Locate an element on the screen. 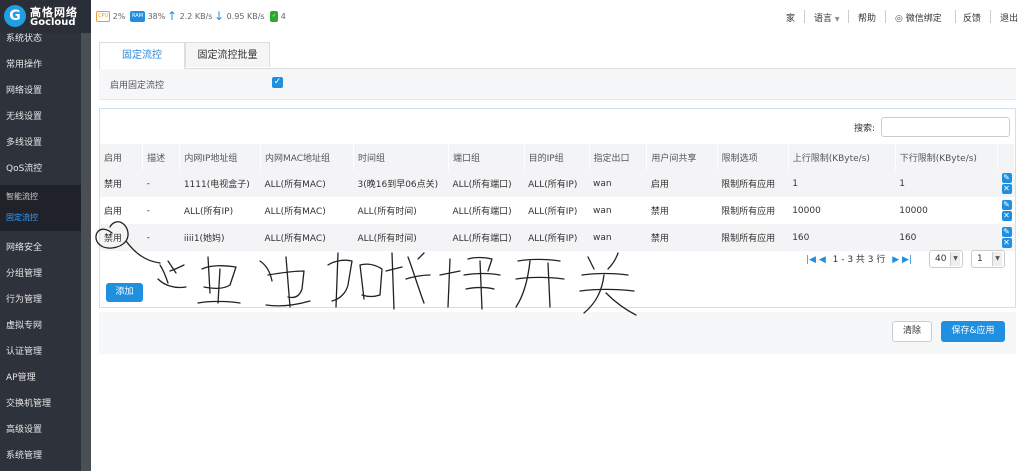 This screenshot has height=471, width=1023. enable-row: 启用固定流控 ✓ is located at coordinates (557, 84).